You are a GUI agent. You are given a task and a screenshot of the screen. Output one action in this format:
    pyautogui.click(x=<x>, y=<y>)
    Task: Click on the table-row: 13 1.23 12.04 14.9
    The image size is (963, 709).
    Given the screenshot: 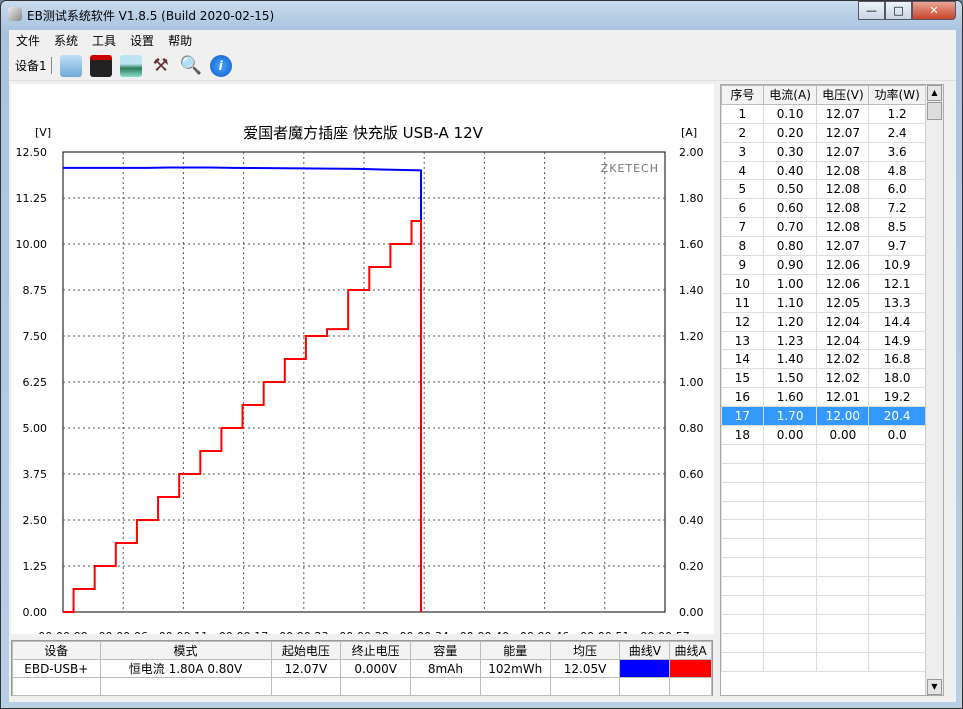 What is the action you would take?
    pyautogui.click(x=823, y=340)
    